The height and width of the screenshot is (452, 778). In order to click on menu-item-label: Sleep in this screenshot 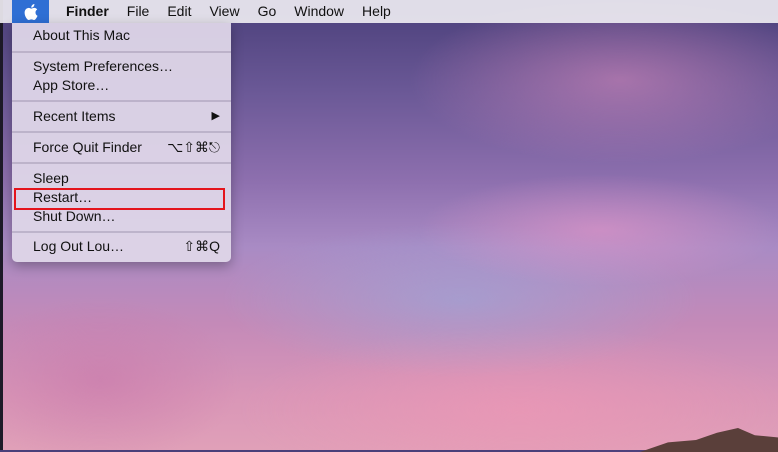, I will do `click(51, 178)`.